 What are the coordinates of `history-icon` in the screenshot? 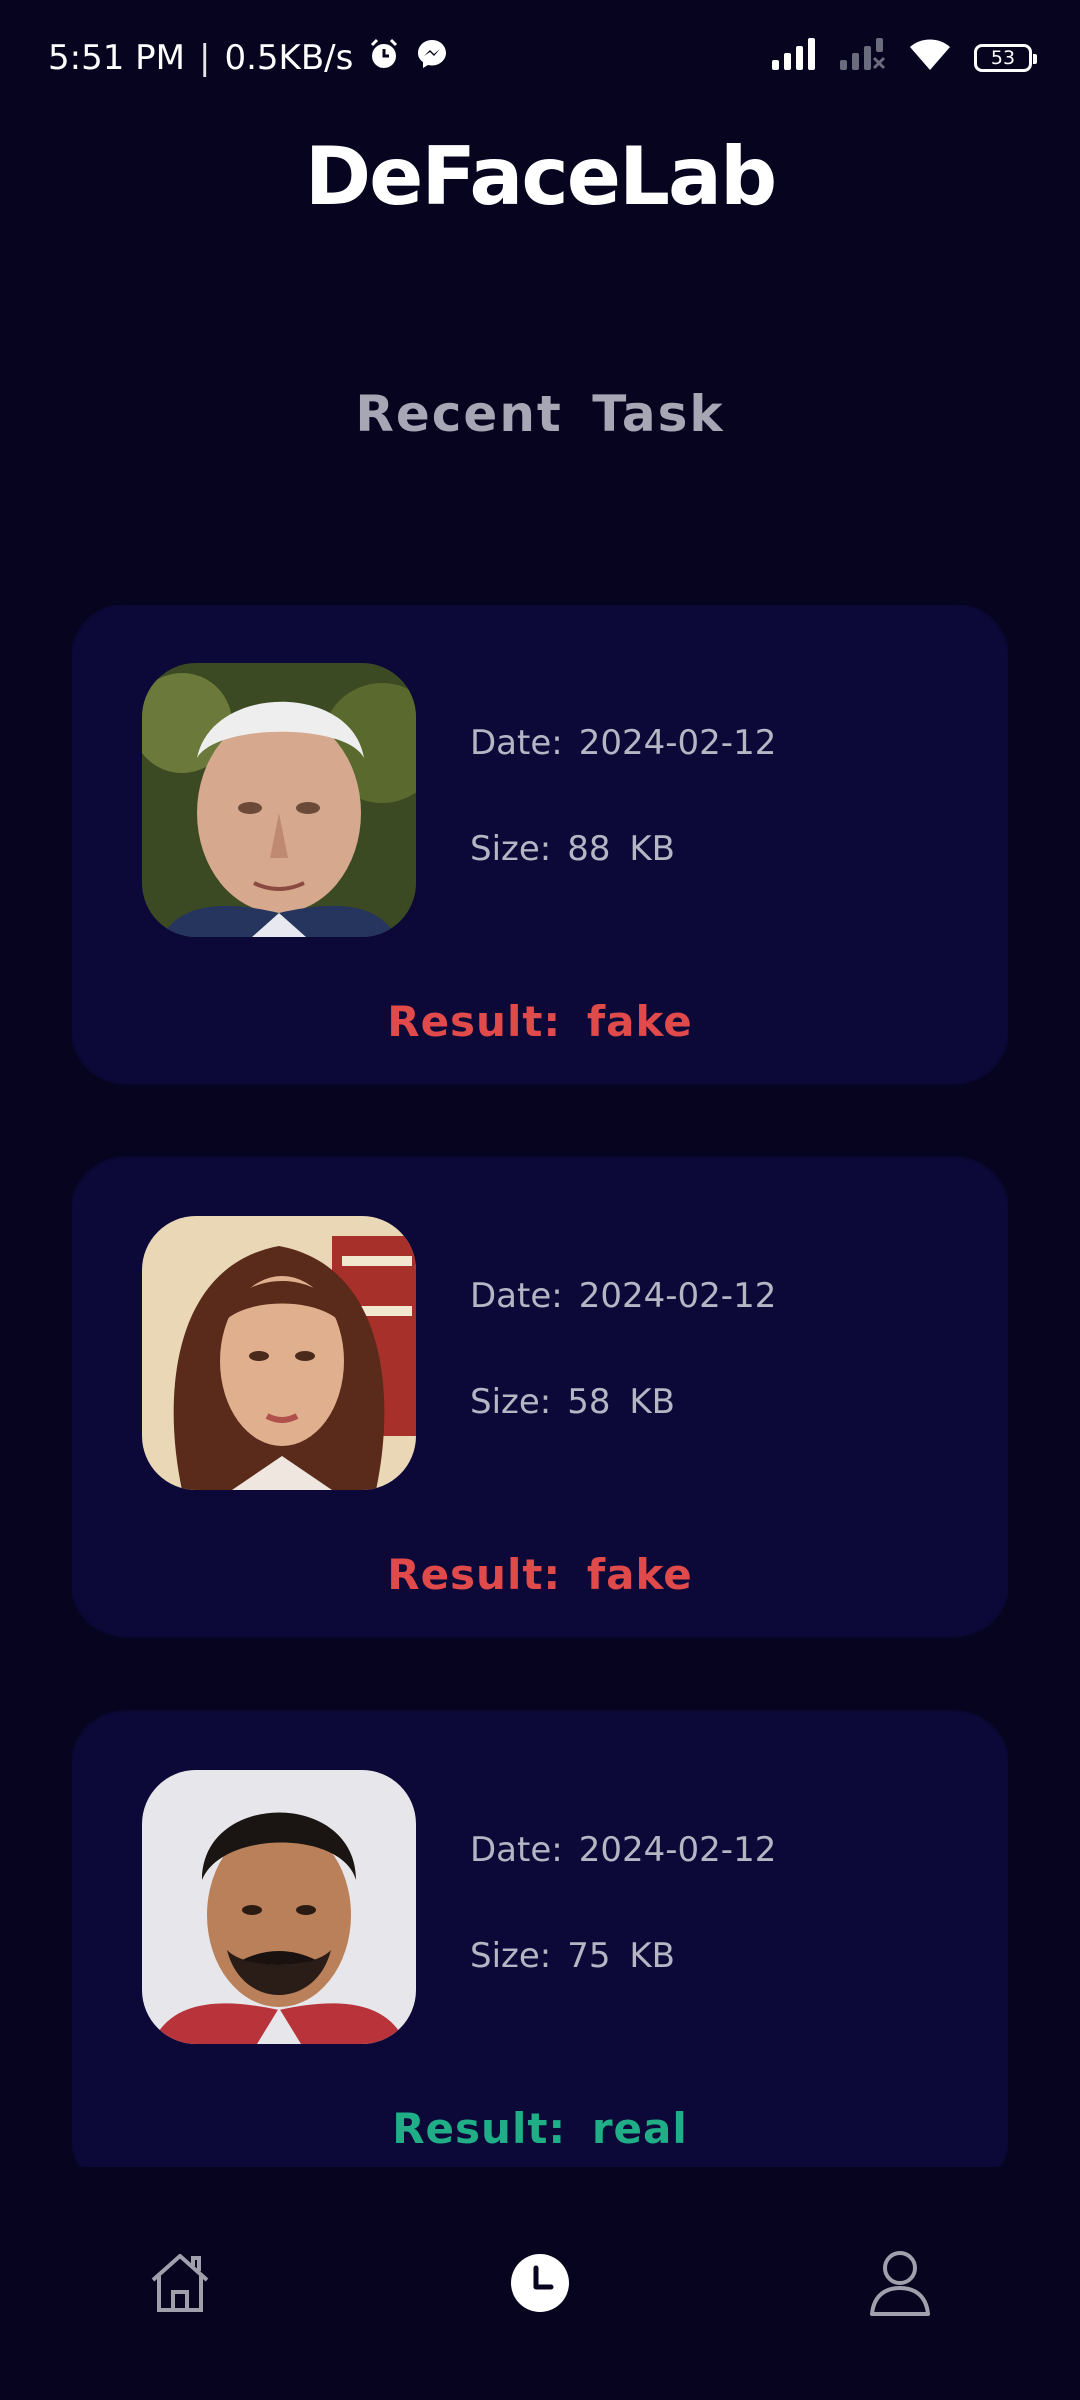 It's located at (540, 2285).